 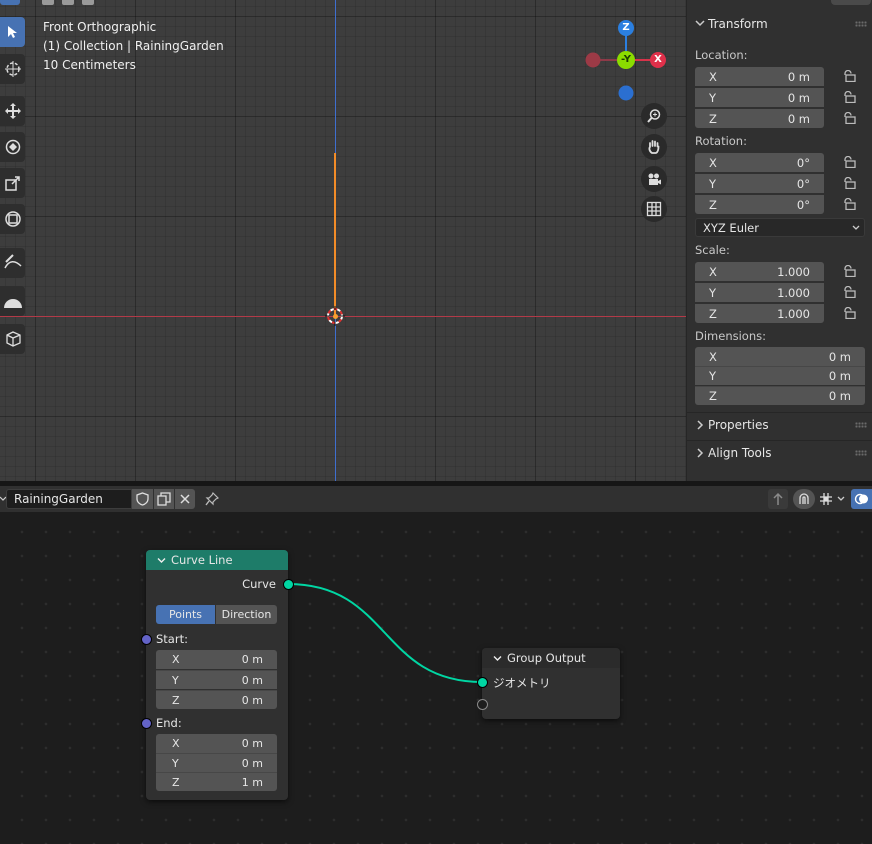 I want to click on pin-button, so click(x=212, y=499).